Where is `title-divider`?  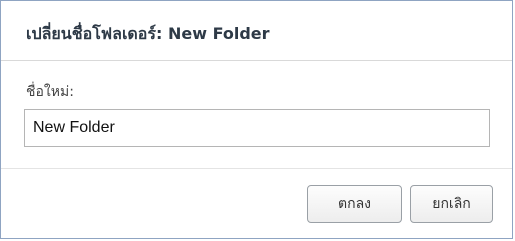 title-divider is located at coordinates (256, 60).